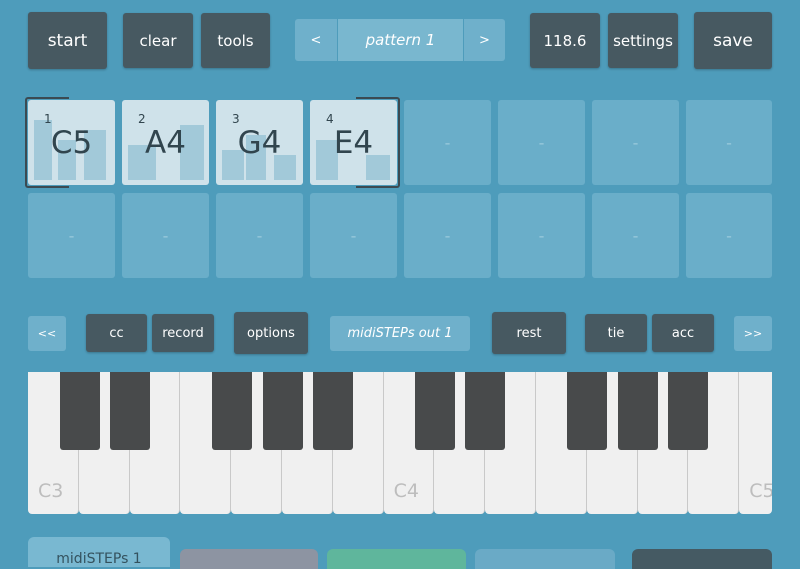 This screenshot has width=800, height=569. I want to click on accent-button: acc, so click(683, 333).